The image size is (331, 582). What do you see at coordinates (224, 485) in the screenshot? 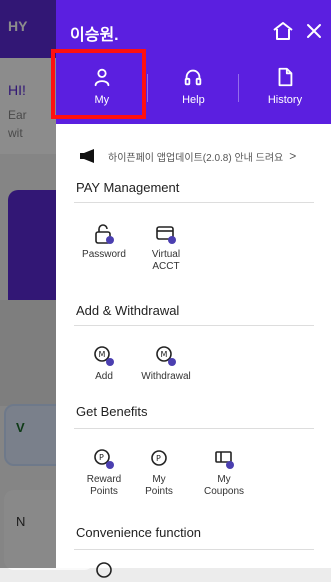
I see `menu-item-my-coupons-label: My Coupons` at bounding box center [224, 485].